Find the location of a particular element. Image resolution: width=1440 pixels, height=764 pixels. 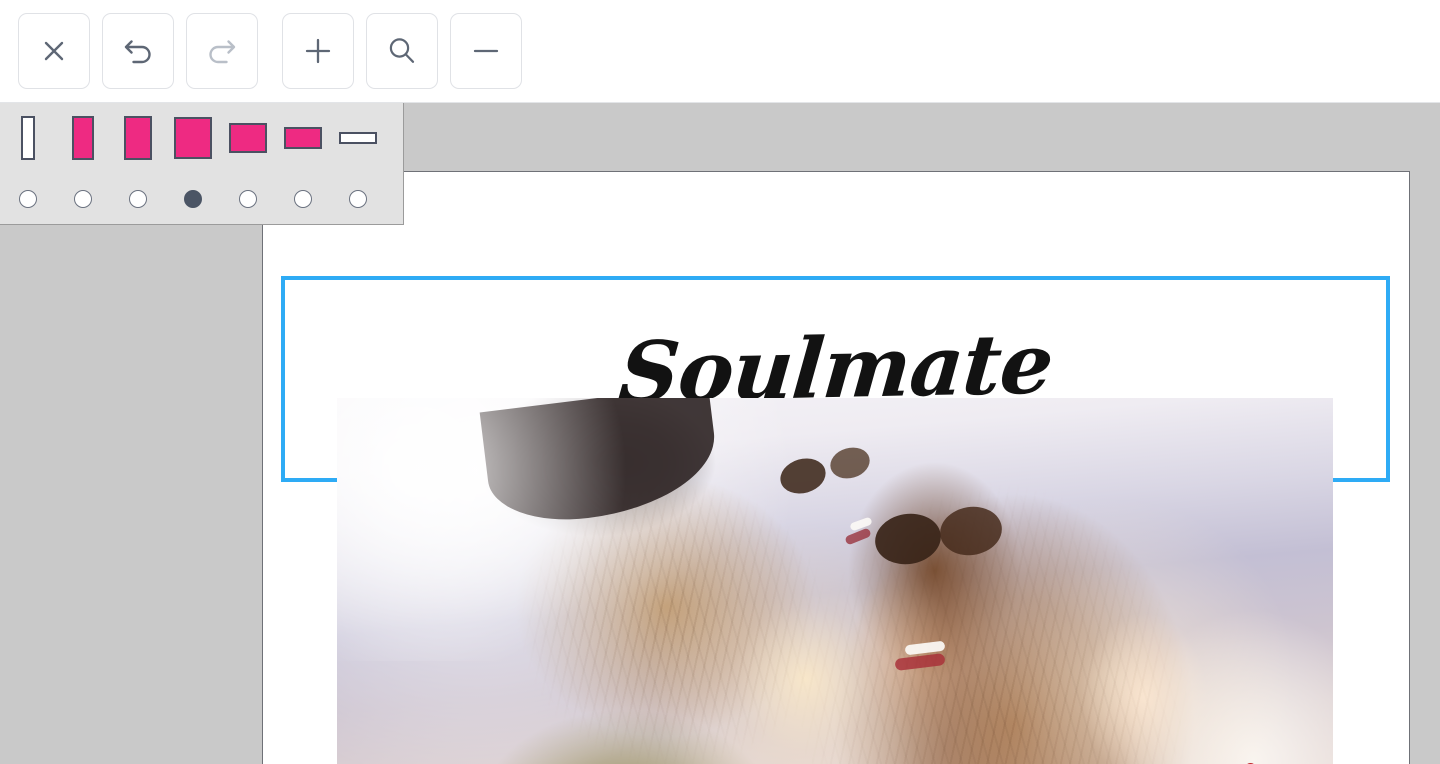

redo-button is located at coordinates (222, 51).